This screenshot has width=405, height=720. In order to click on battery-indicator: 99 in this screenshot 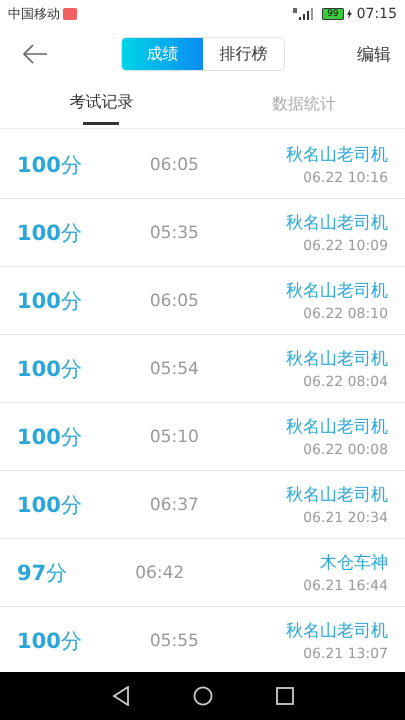, I will do `click(333, 14)`.